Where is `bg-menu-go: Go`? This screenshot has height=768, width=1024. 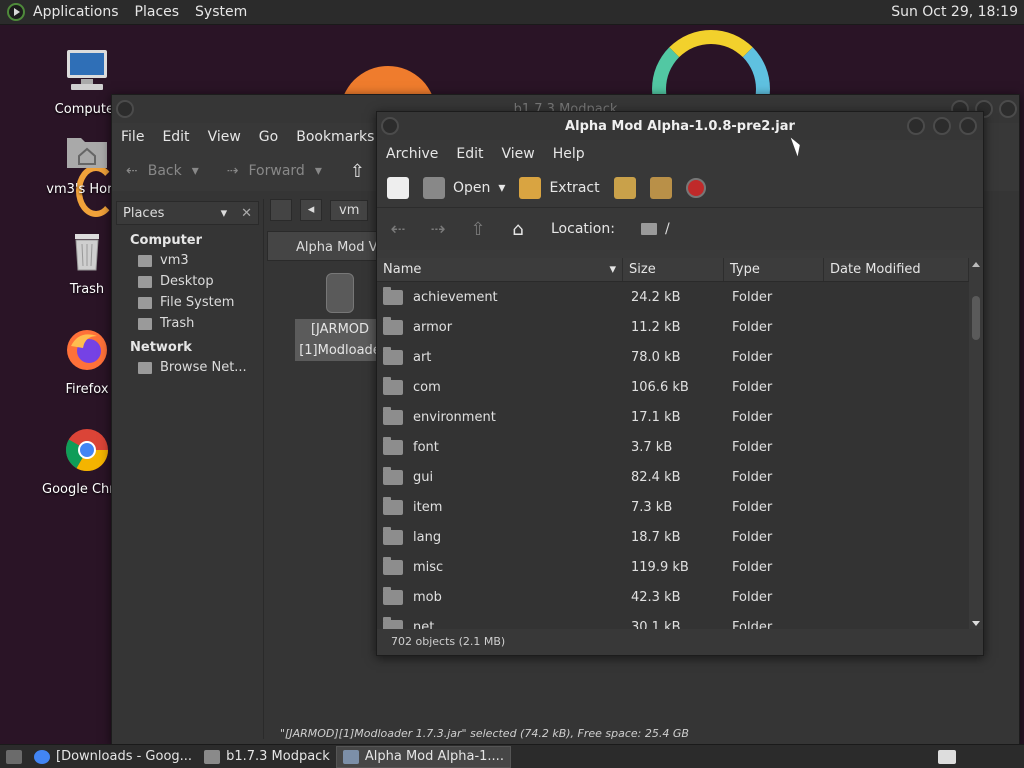
bg-menu-go: Go is located at coordinates (268, 137).